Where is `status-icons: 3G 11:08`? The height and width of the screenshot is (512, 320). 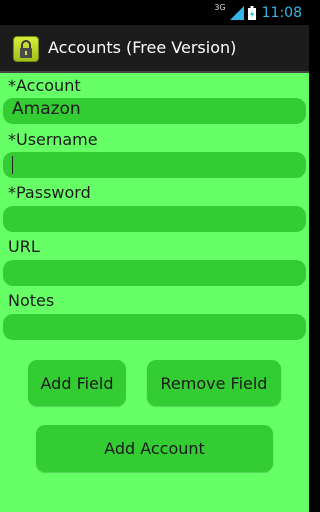 status-icons: 3G 11:08 is located at coordinates (258, 12).